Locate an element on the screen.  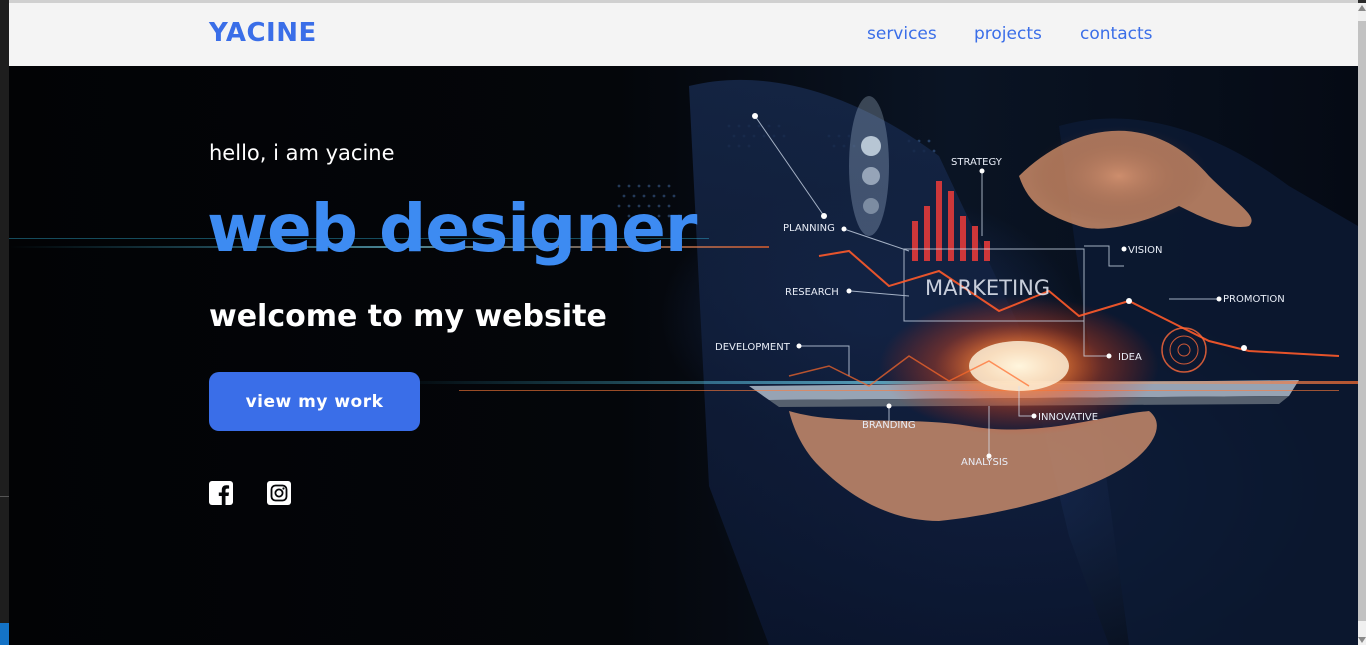
instagram-link is located at coordinates (279, 493).